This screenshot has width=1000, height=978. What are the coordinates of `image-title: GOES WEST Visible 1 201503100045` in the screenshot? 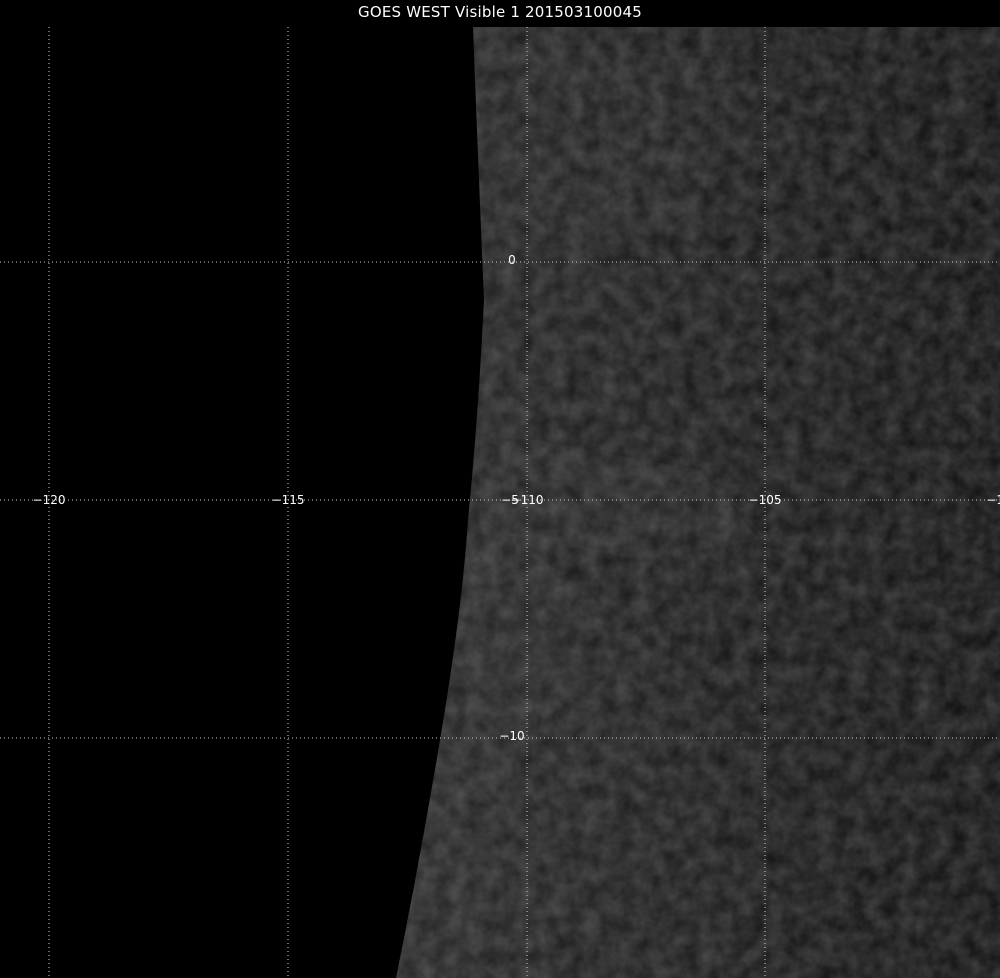 It's located at (500, 12).